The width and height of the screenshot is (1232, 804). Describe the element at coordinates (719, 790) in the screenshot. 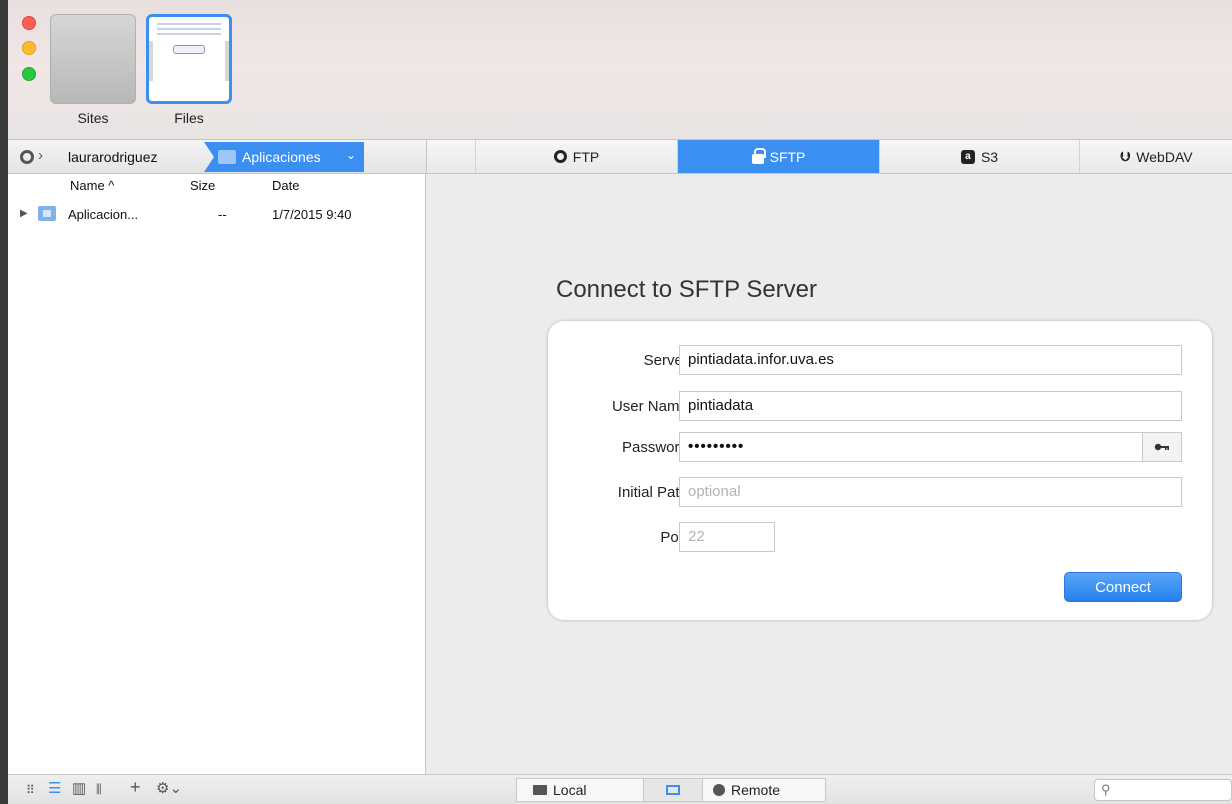

I see `globe-icon` at that location.